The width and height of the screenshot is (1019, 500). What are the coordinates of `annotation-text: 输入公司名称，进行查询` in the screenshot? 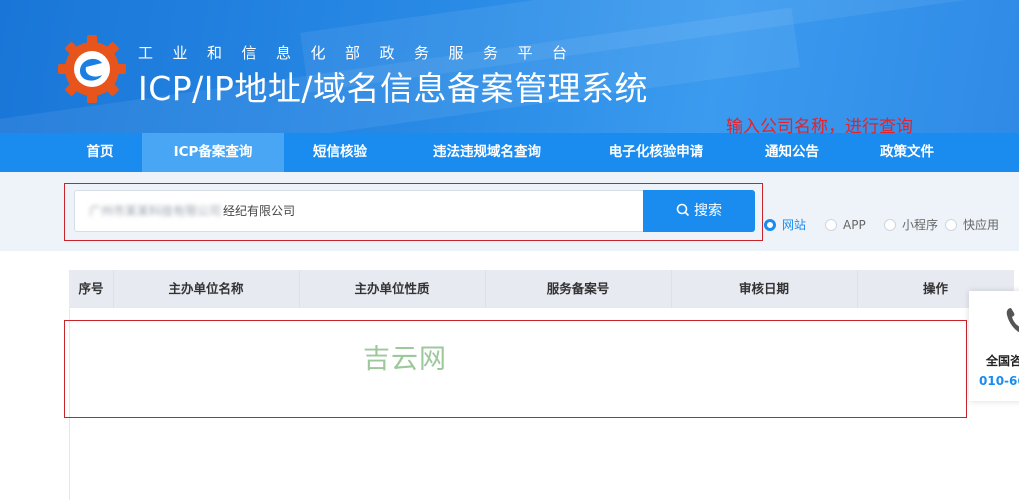 It's located at (819, 127).